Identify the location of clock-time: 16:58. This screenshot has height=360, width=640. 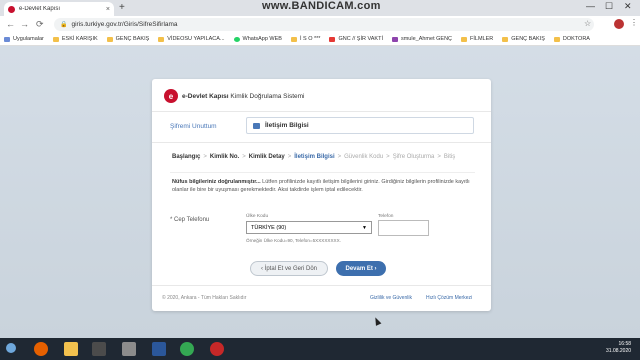
(625, 344).